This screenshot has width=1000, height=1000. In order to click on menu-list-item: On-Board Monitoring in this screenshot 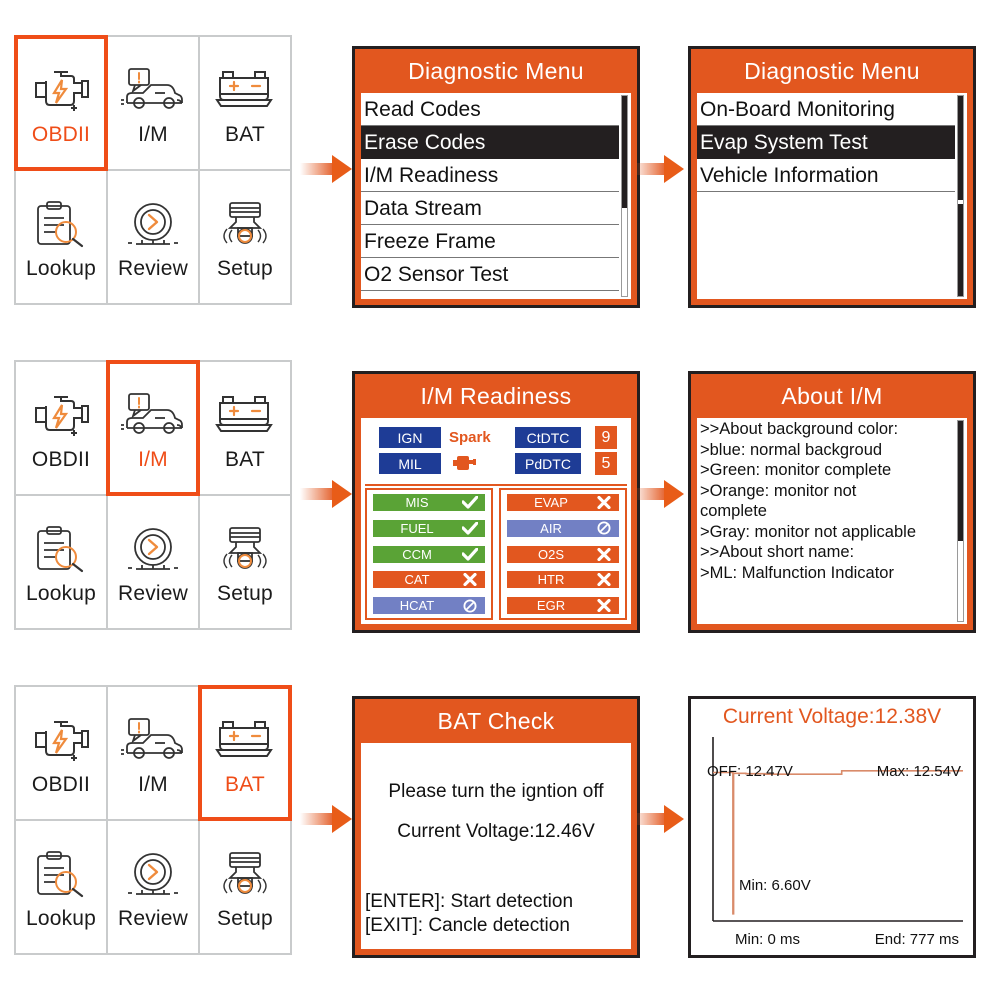, I will do `click(826, 109)`.